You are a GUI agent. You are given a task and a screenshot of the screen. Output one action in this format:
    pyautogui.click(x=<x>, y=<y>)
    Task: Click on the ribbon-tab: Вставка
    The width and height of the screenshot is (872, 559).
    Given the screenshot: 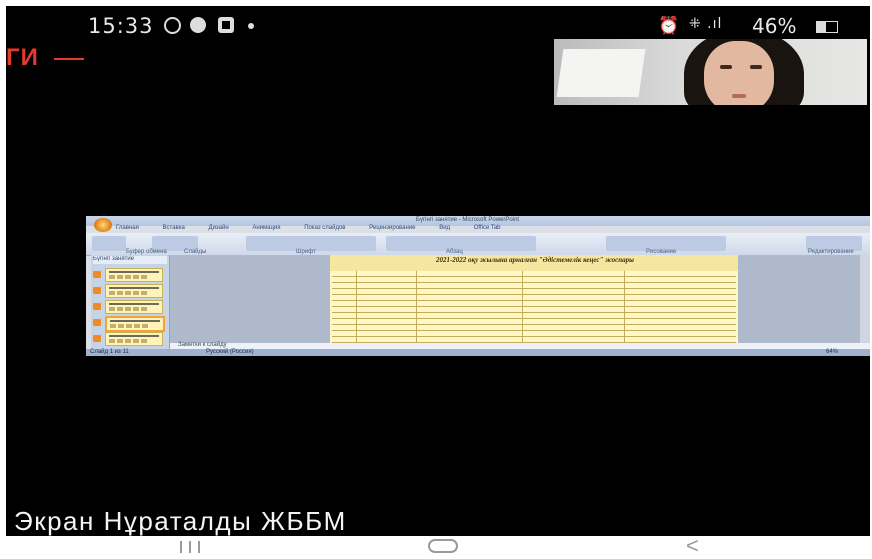 What is the action you would take?
    pyautogui.click(x=174, y=228)
    